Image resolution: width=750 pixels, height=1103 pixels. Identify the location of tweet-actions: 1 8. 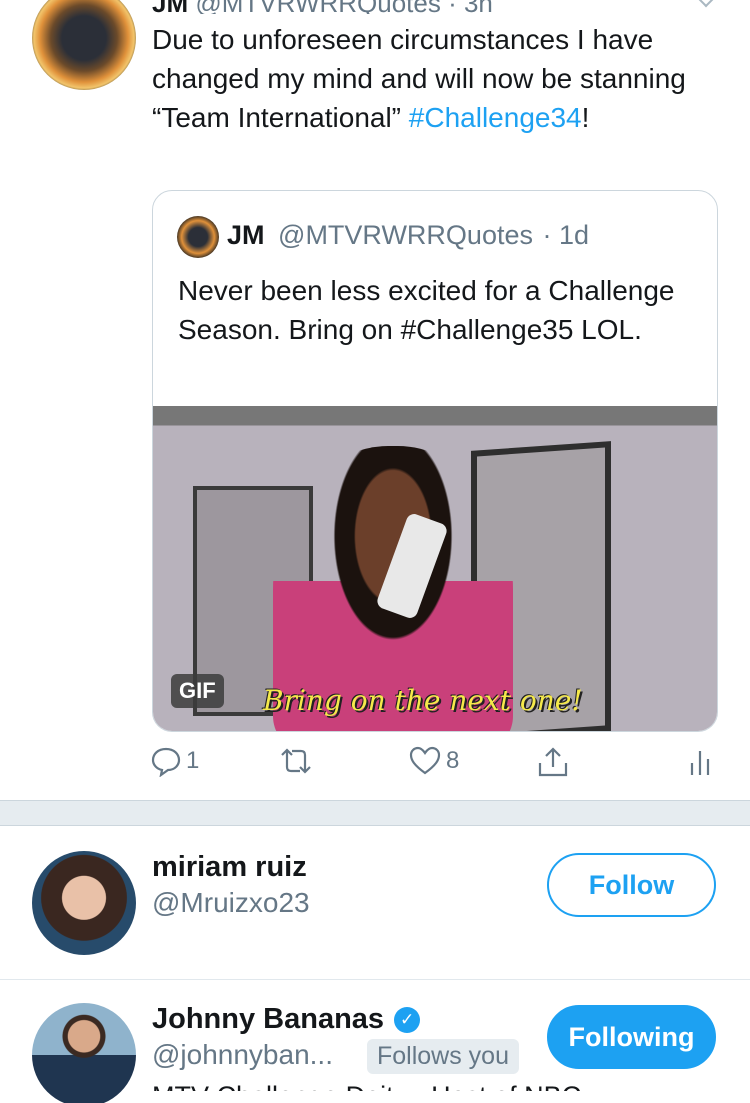
(375, 765).